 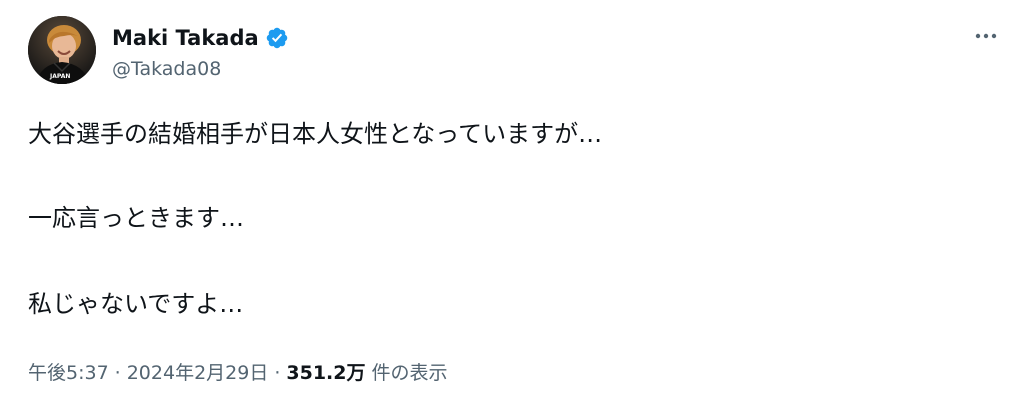 What do you see at coordinates (198, 373) in the screenshot?
I see `tweet-date-link: 2024年2月29日` at bounding box center [198, 373].